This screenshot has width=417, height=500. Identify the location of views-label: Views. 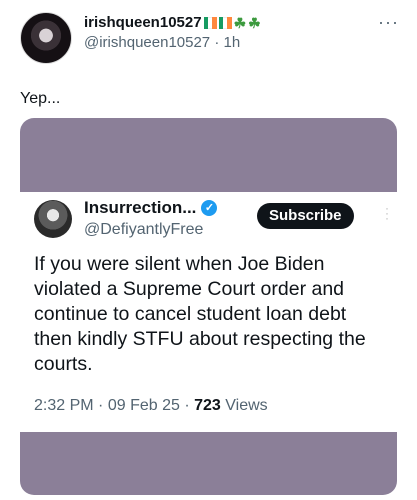
(246, 405).